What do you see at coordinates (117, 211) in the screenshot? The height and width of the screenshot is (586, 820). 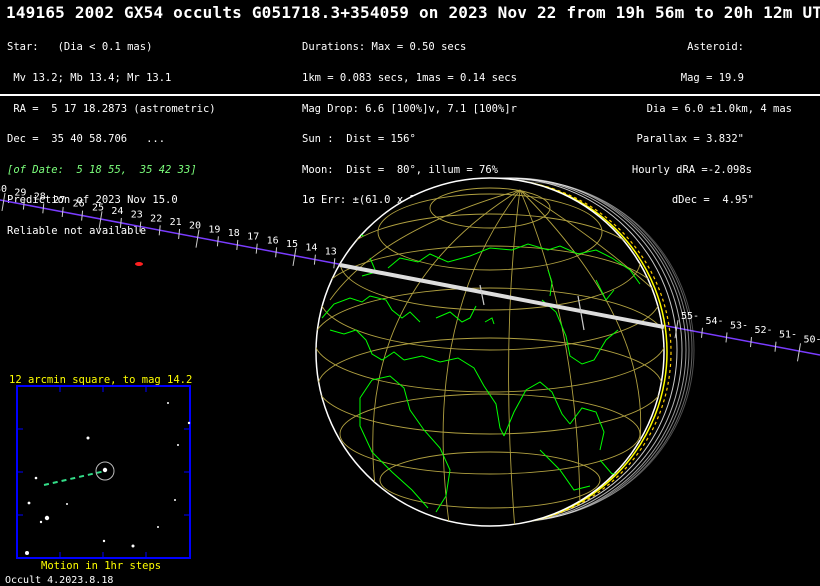 I see `path-tick-label-left-6: 24` at bounding box center [117, 211].